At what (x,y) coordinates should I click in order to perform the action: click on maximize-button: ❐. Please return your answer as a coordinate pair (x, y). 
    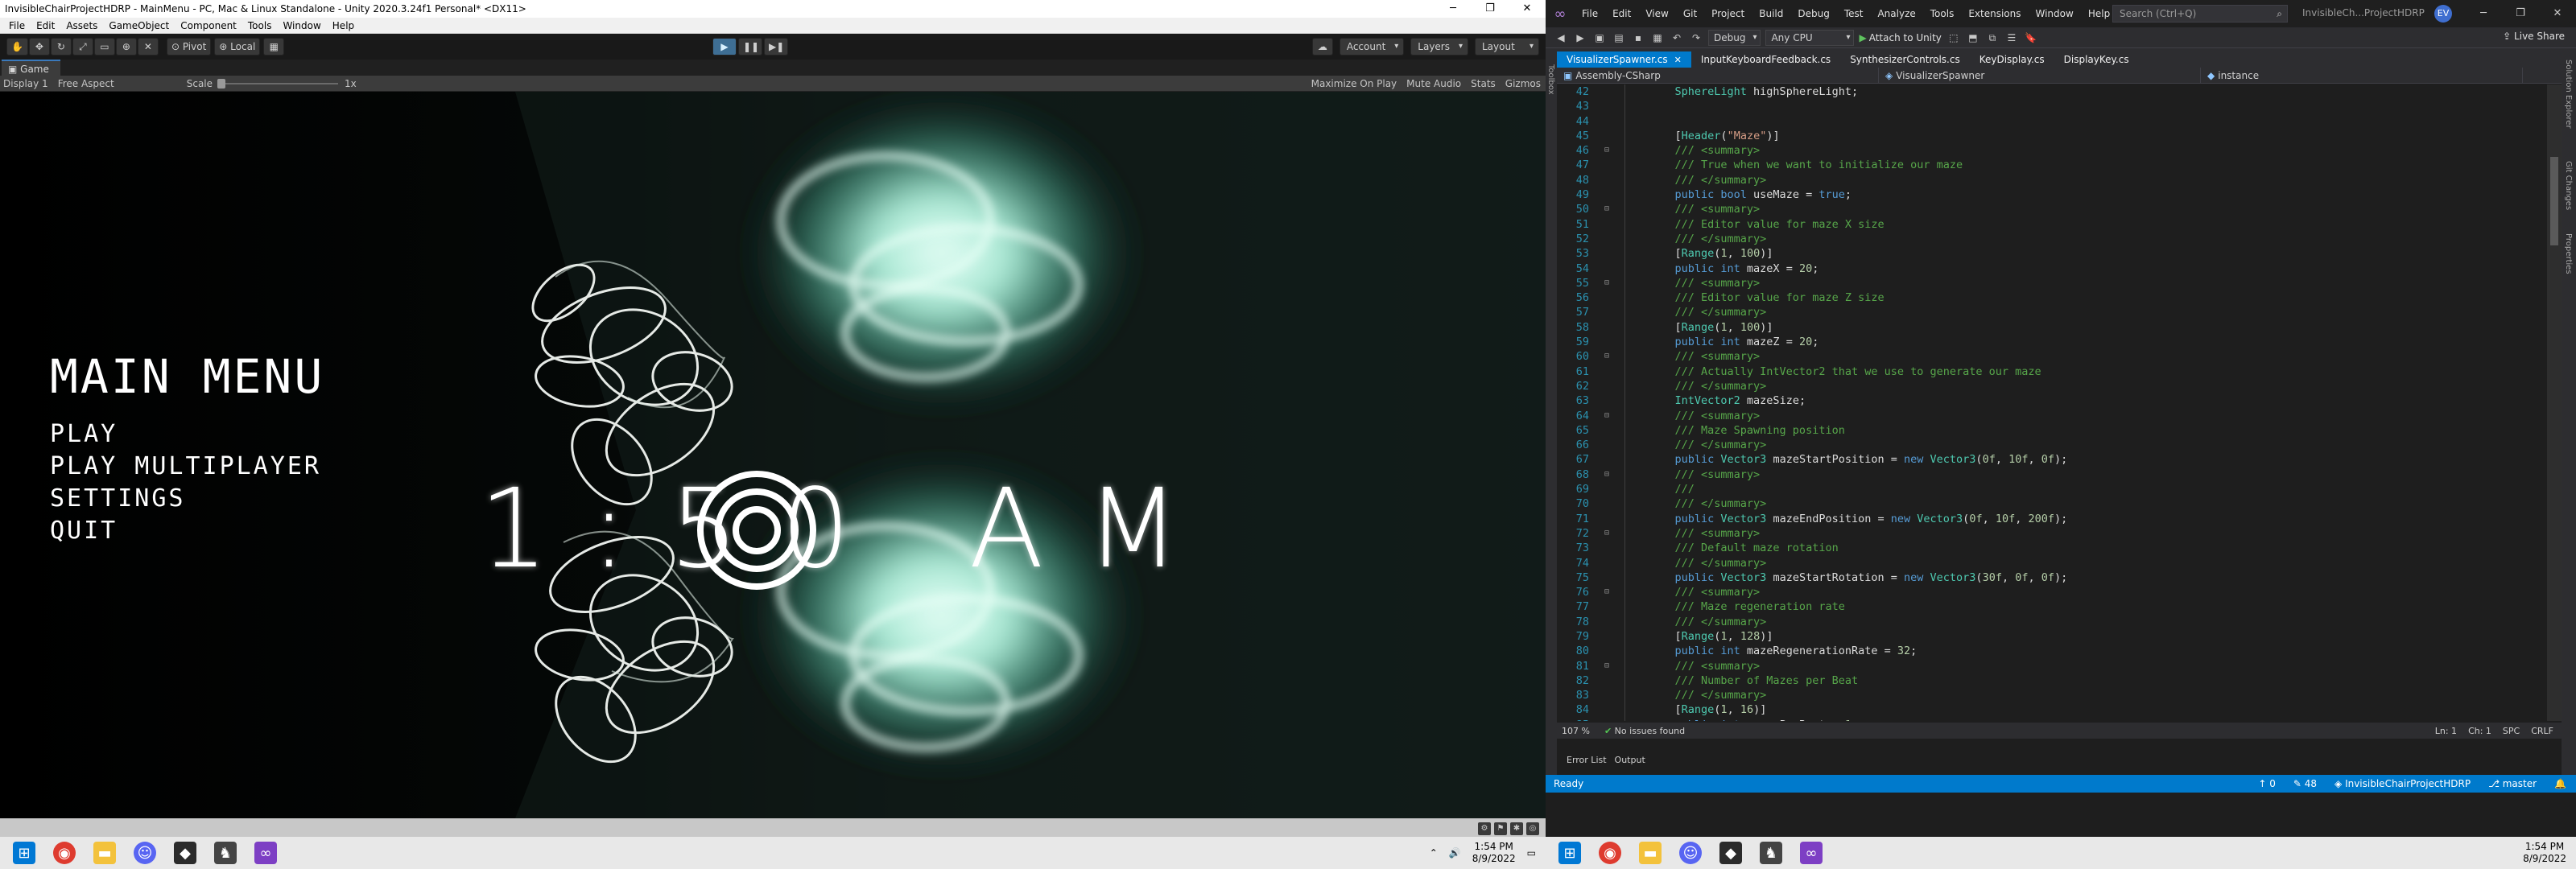
    Looking at the image, I should click on (1490, 9).